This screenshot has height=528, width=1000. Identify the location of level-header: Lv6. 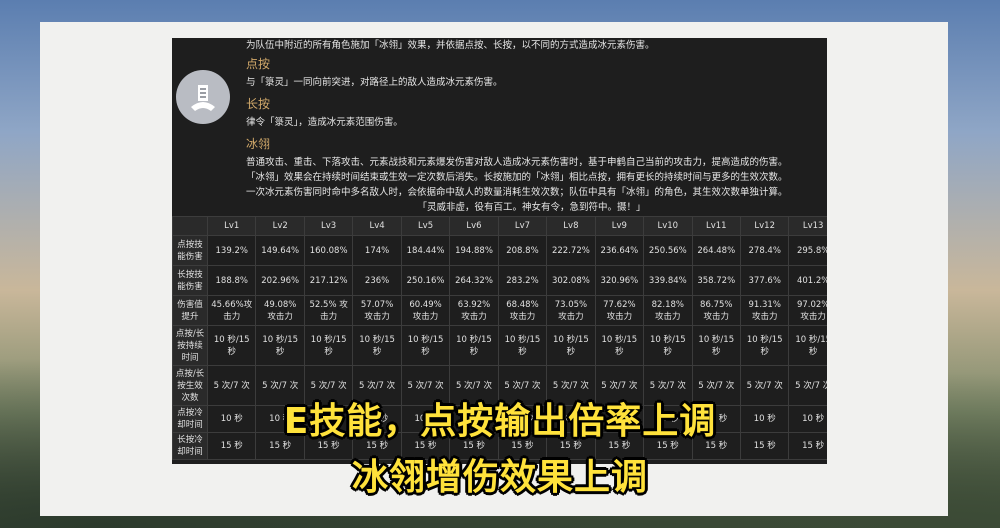
(474, 226).